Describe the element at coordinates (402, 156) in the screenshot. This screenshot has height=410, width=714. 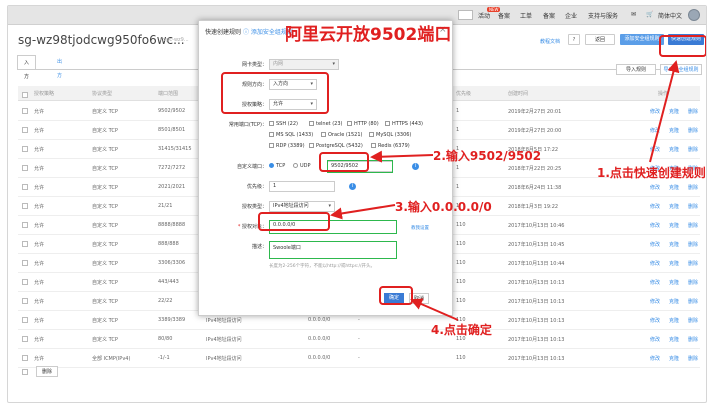
I see `arrow-step2` at that location.